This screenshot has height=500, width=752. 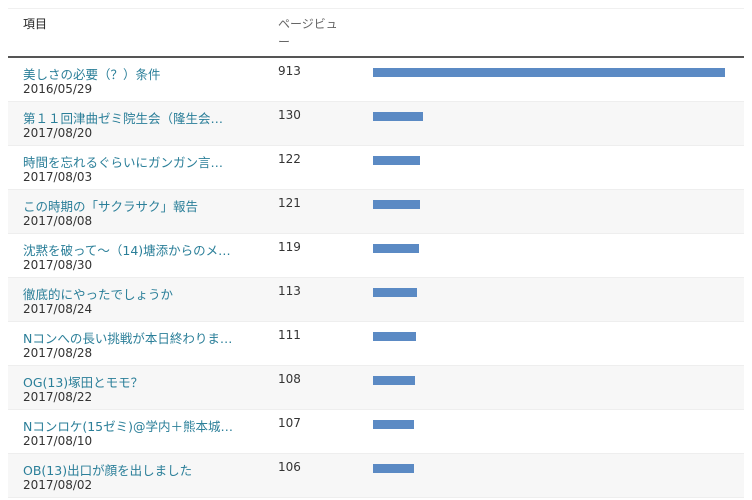 I want to click on pageview-count: 913, so click(x=289, y=71).